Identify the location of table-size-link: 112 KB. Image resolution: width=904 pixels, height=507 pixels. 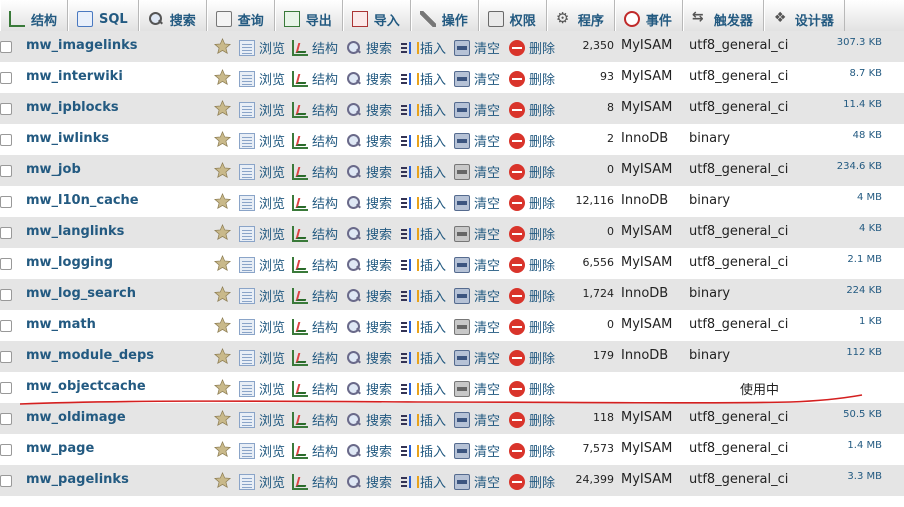
(864, 352).